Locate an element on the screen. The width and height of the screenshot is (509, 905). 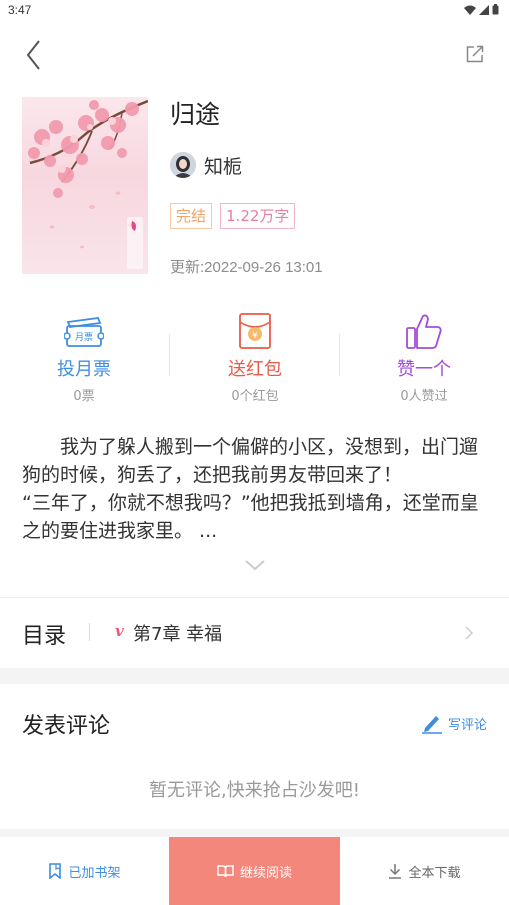
download-label: 全本下载 is located at coordinates (434, 873).